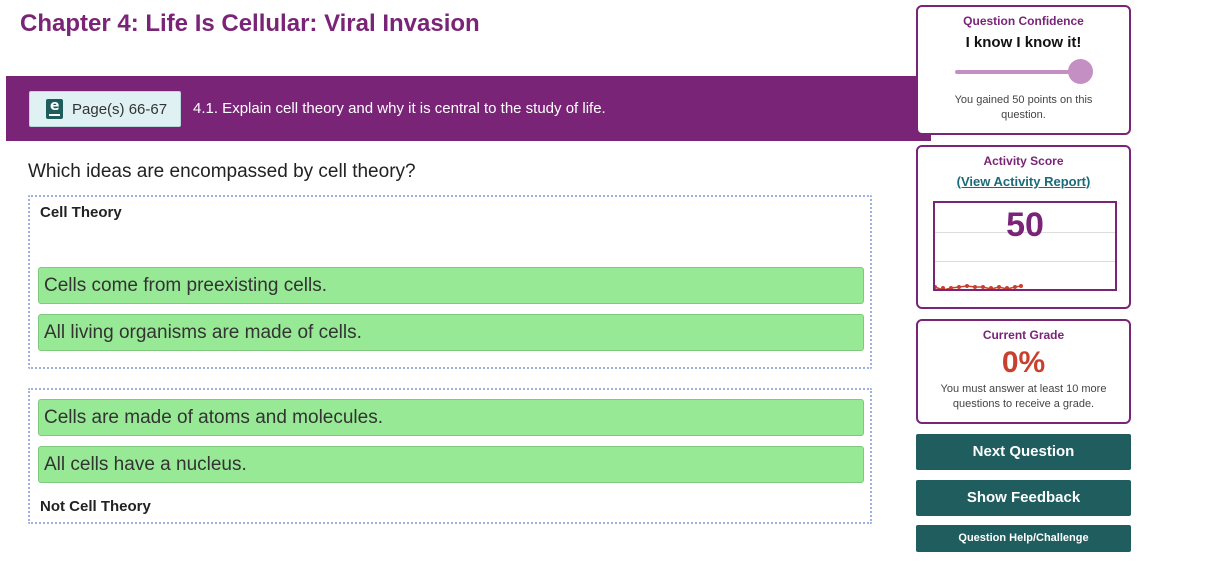  What do you see at coordinates (451, 417) in the screenshot?
I see `answer-tile: Cells are made of atoms and molecules.` at bounding box center [451, 417].